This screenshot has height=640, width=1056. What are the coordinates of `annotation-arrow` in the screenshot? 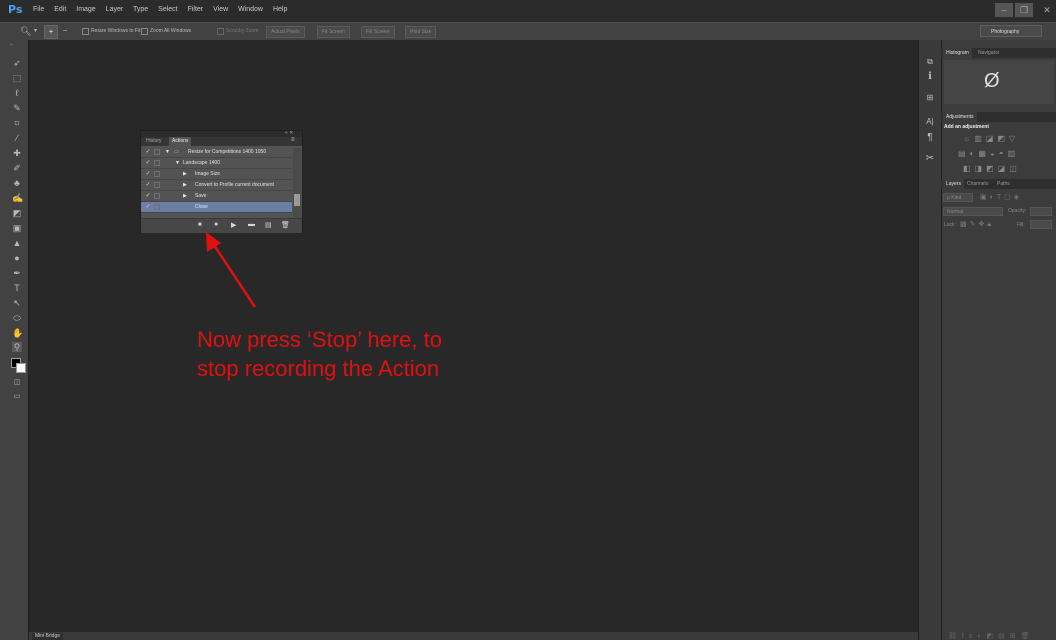 It's located at (231, 270).